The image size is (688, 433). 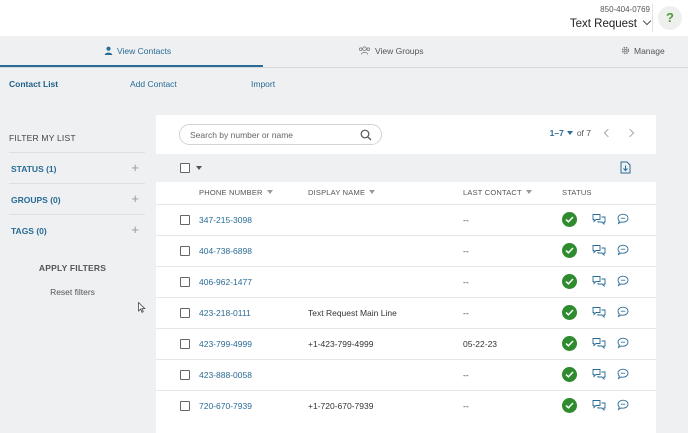 What do you see at coordinates (344, 52) in the screenshot?
I see `main-tabs: View Contacts View Groups Manage` at bounding box center [344, 52].